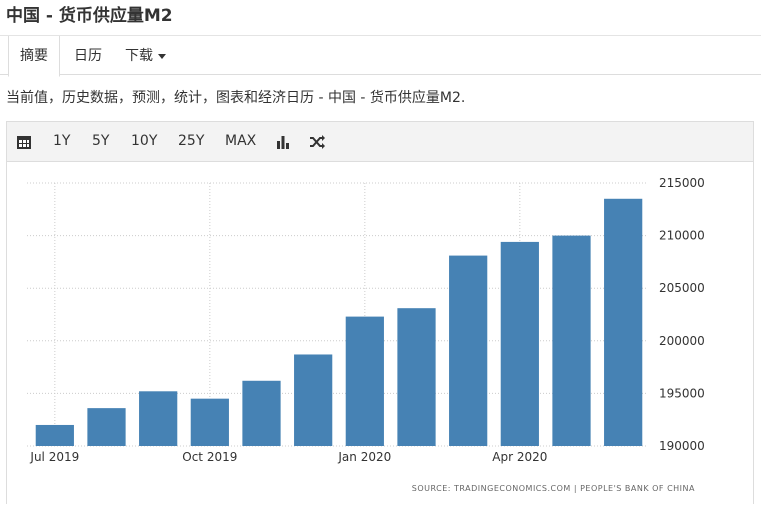 This screenshot has height=508, width=761. Describe the element at coordinates (54, 457) in the screenshot. I see `x-tick-label: Jul 2019` at that location.